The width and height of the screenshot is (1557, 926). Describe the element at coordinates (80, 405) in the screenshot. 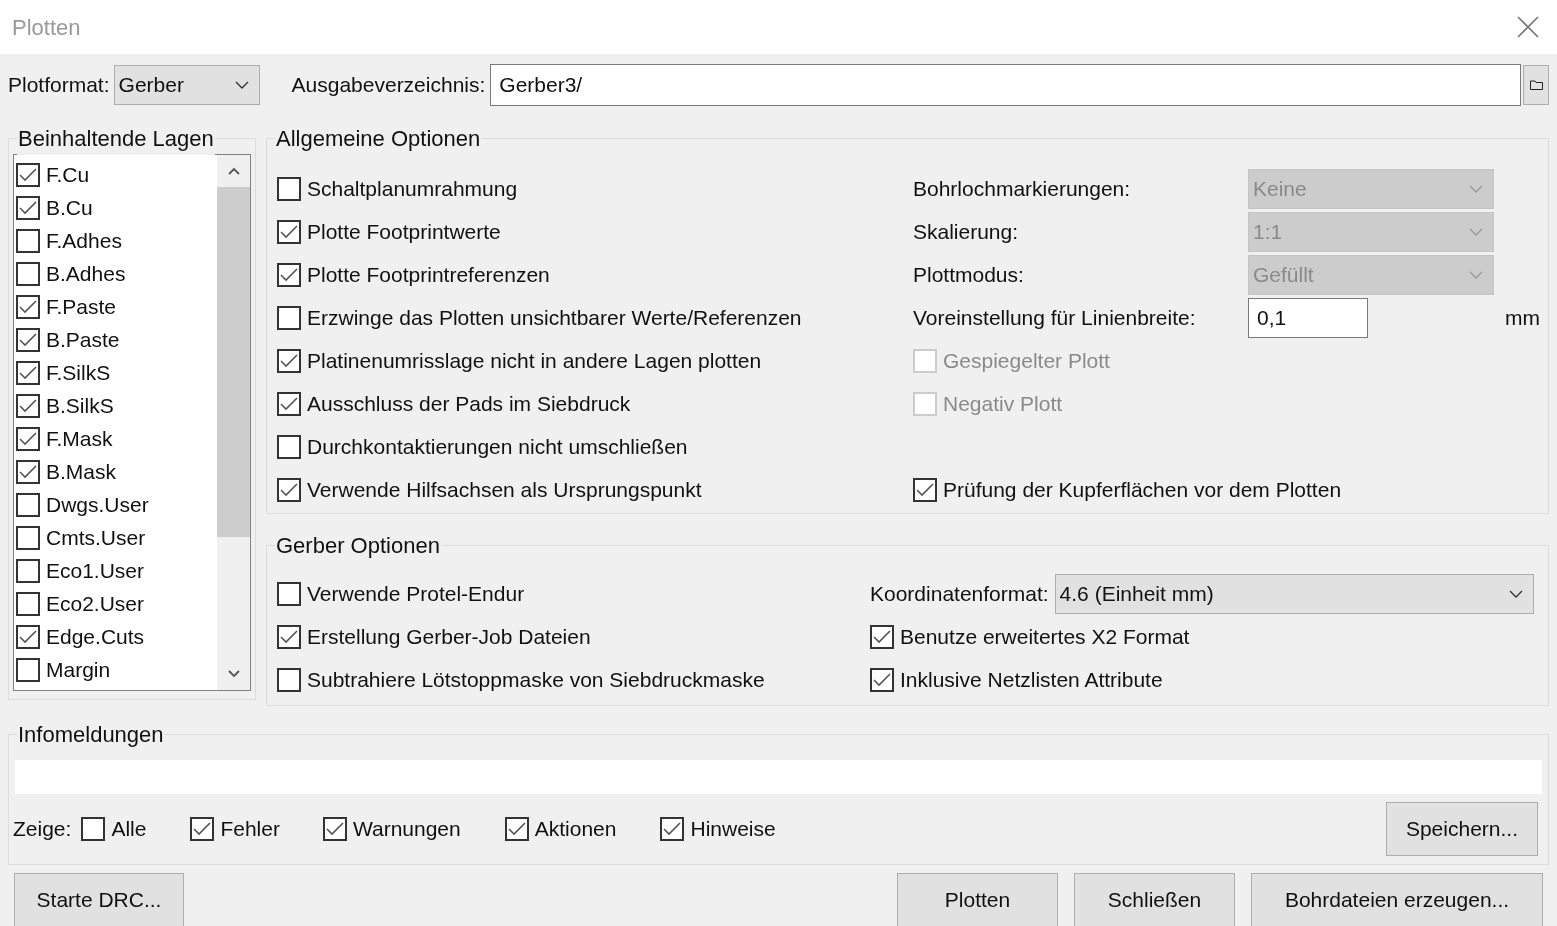

I see `checkbox-label: B.SilkS` at that location.